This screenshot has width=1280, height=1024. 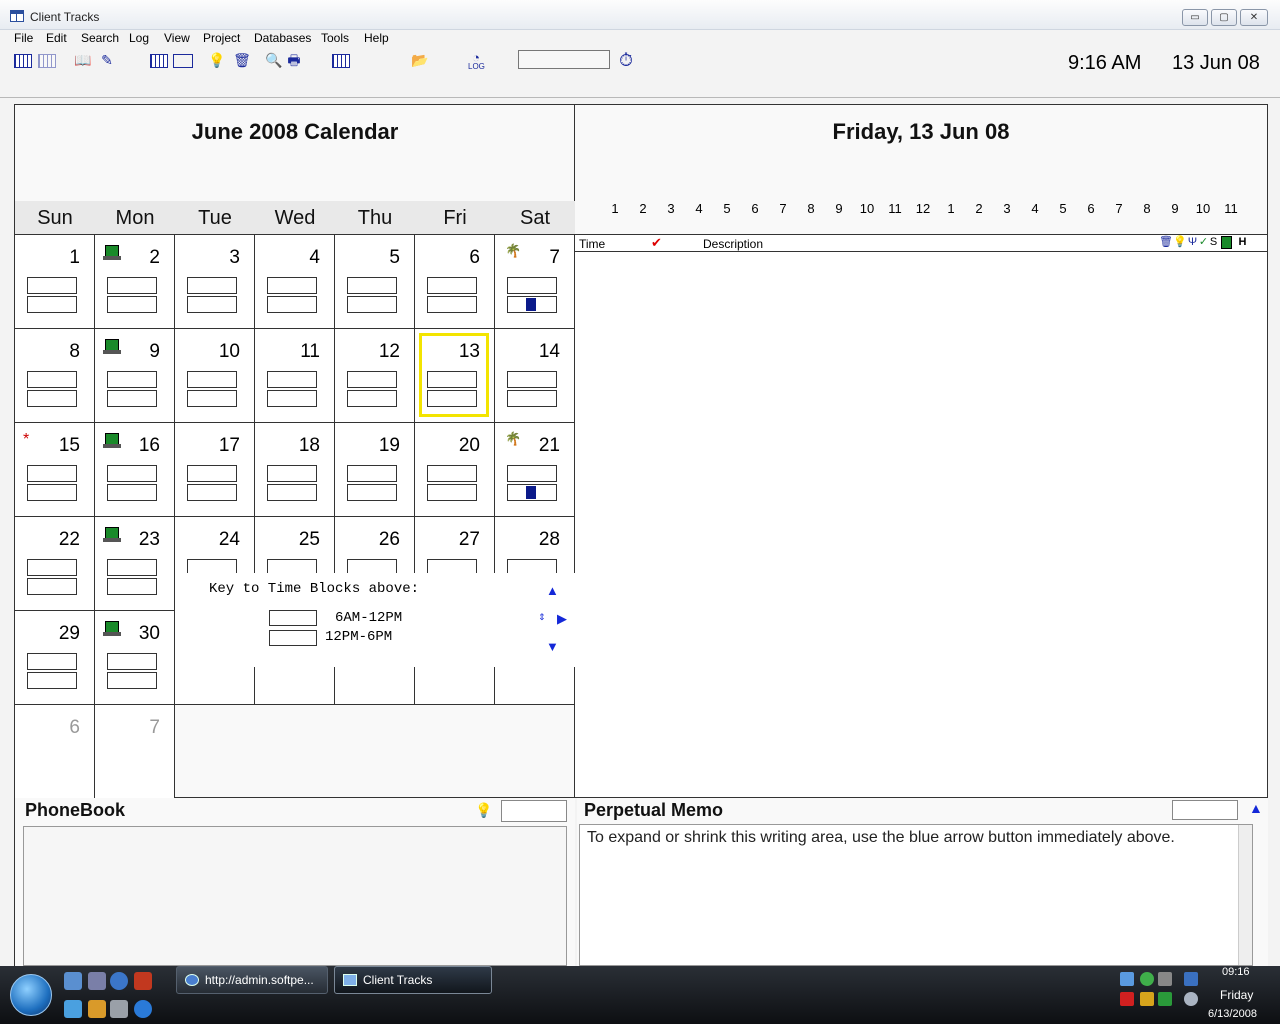 What do you see at coordinates (542, 617) in the screenshot?
I see `arrow-updown-icon: ⇕` at bounding box center [542, 617].